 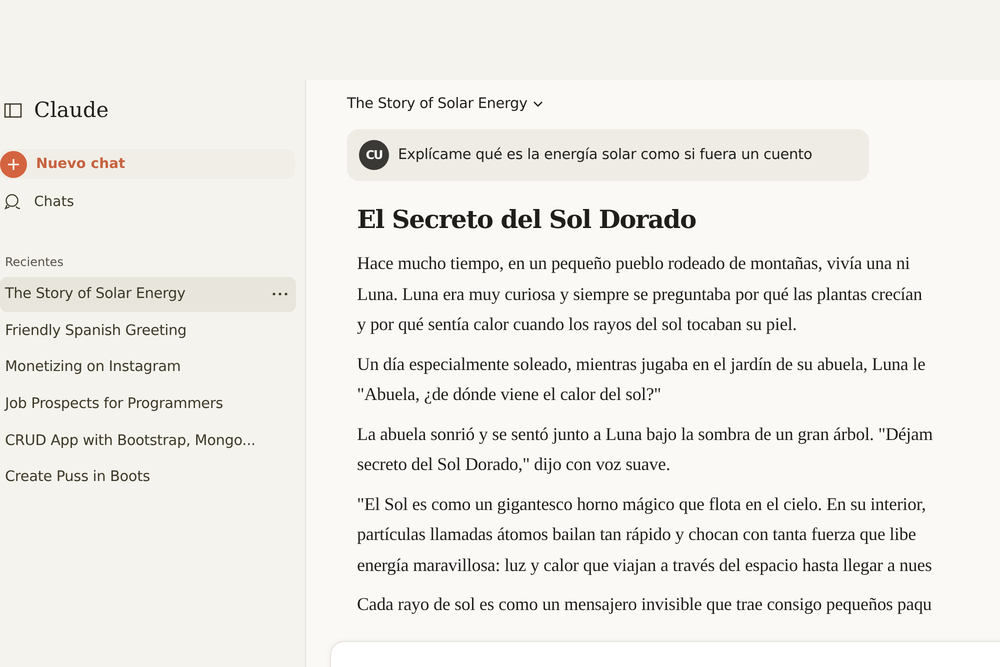 I want to click on response-text-line: La abuela sonrió y se sentó junto a Luna bajo la sombra de un gran árbol. "Déjam, so click(x=645, y=434).